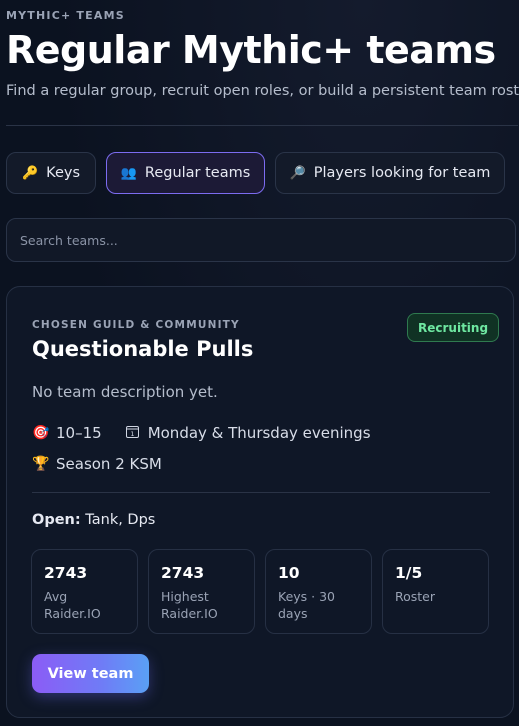 Image resolution: width=519 pixels, height=726 pixels. Describe the element at coordinates (143, 349) in the screenshot. I see `team-name: Questionable Pulls` at that location.